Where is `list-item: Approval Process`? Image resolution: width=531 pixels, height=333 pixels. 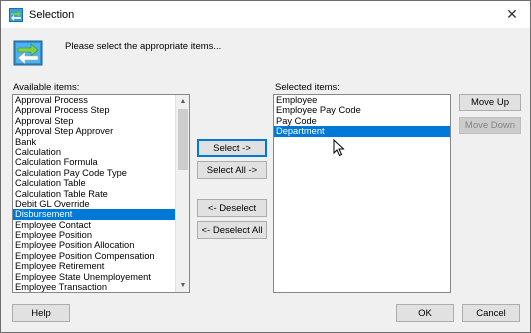
list-item: Approval Process is located at coordinates (101, 100).